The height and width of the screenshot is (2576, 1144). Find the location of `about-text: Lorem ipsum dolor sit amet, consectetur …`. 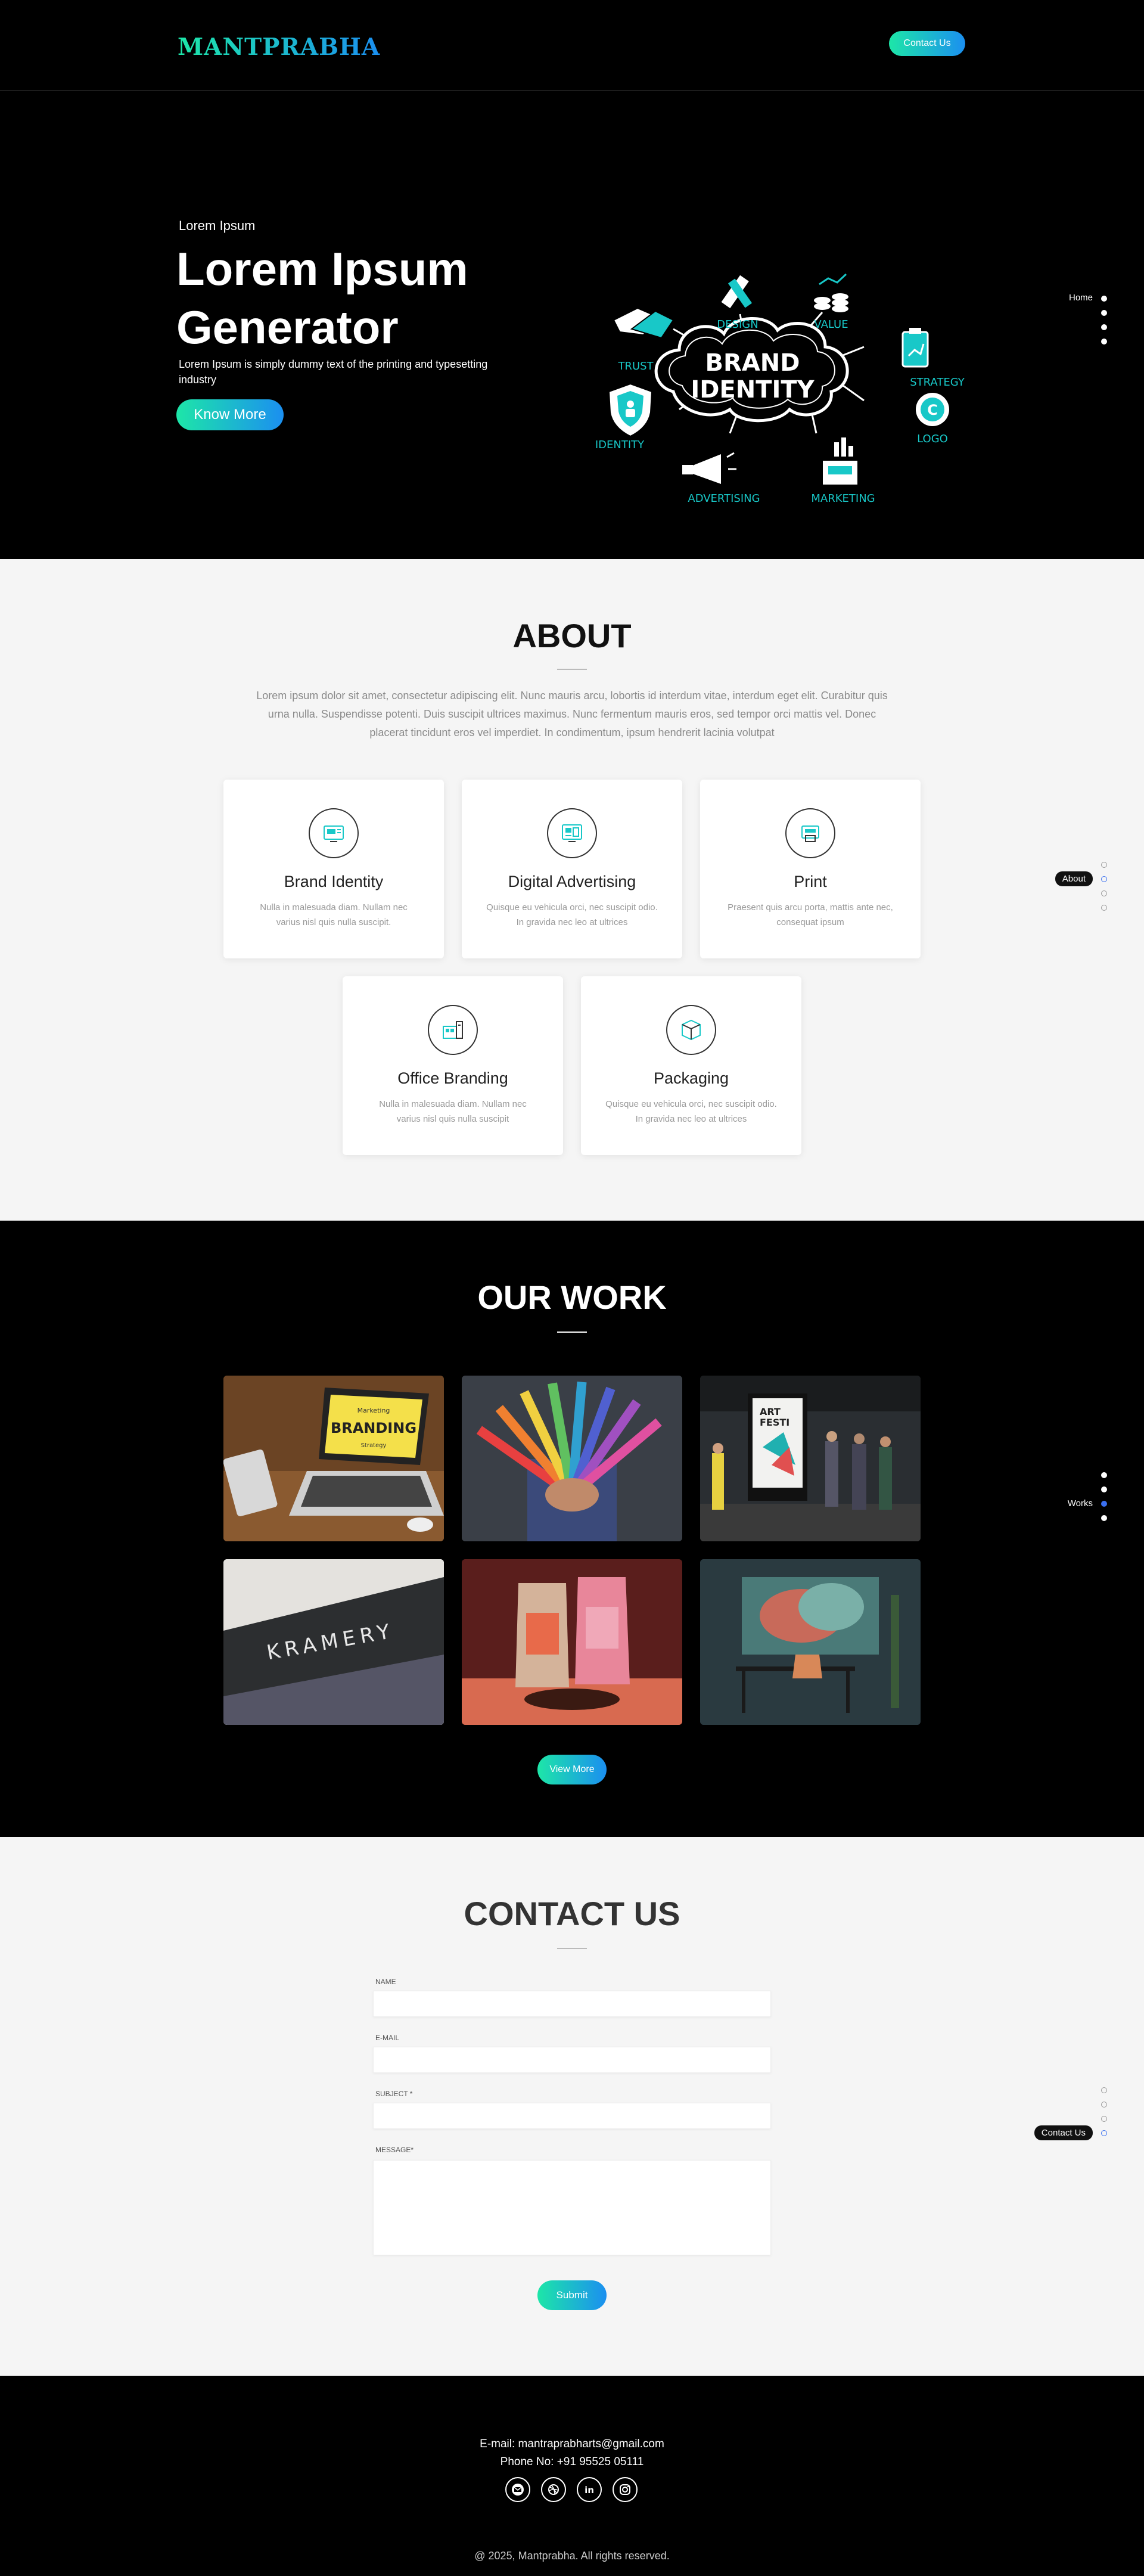

about-text: Lorem ipsum dolor sit amet, consectetur … is located at coordinates (572, 714).